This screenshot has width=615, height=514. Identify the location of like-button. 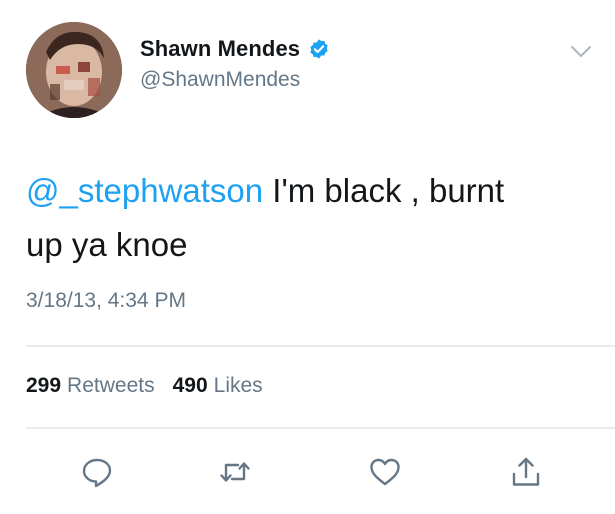
(385, 472).